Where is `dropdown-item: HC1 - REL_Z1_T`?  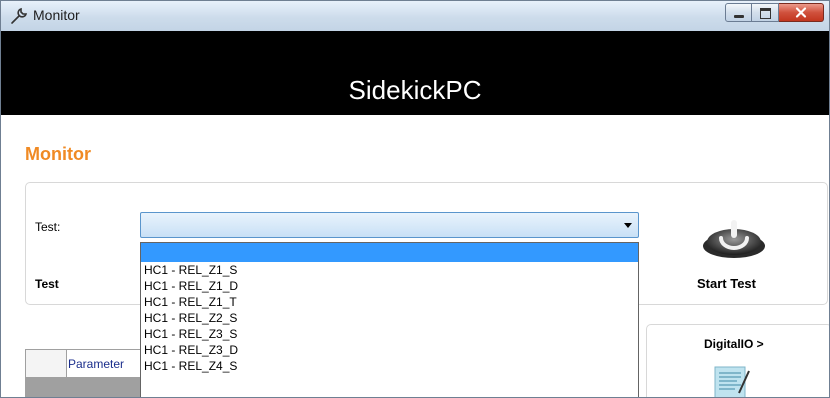 dropdown-item: HC1 - REL_Z1_T is located at coordinates (389, 302).